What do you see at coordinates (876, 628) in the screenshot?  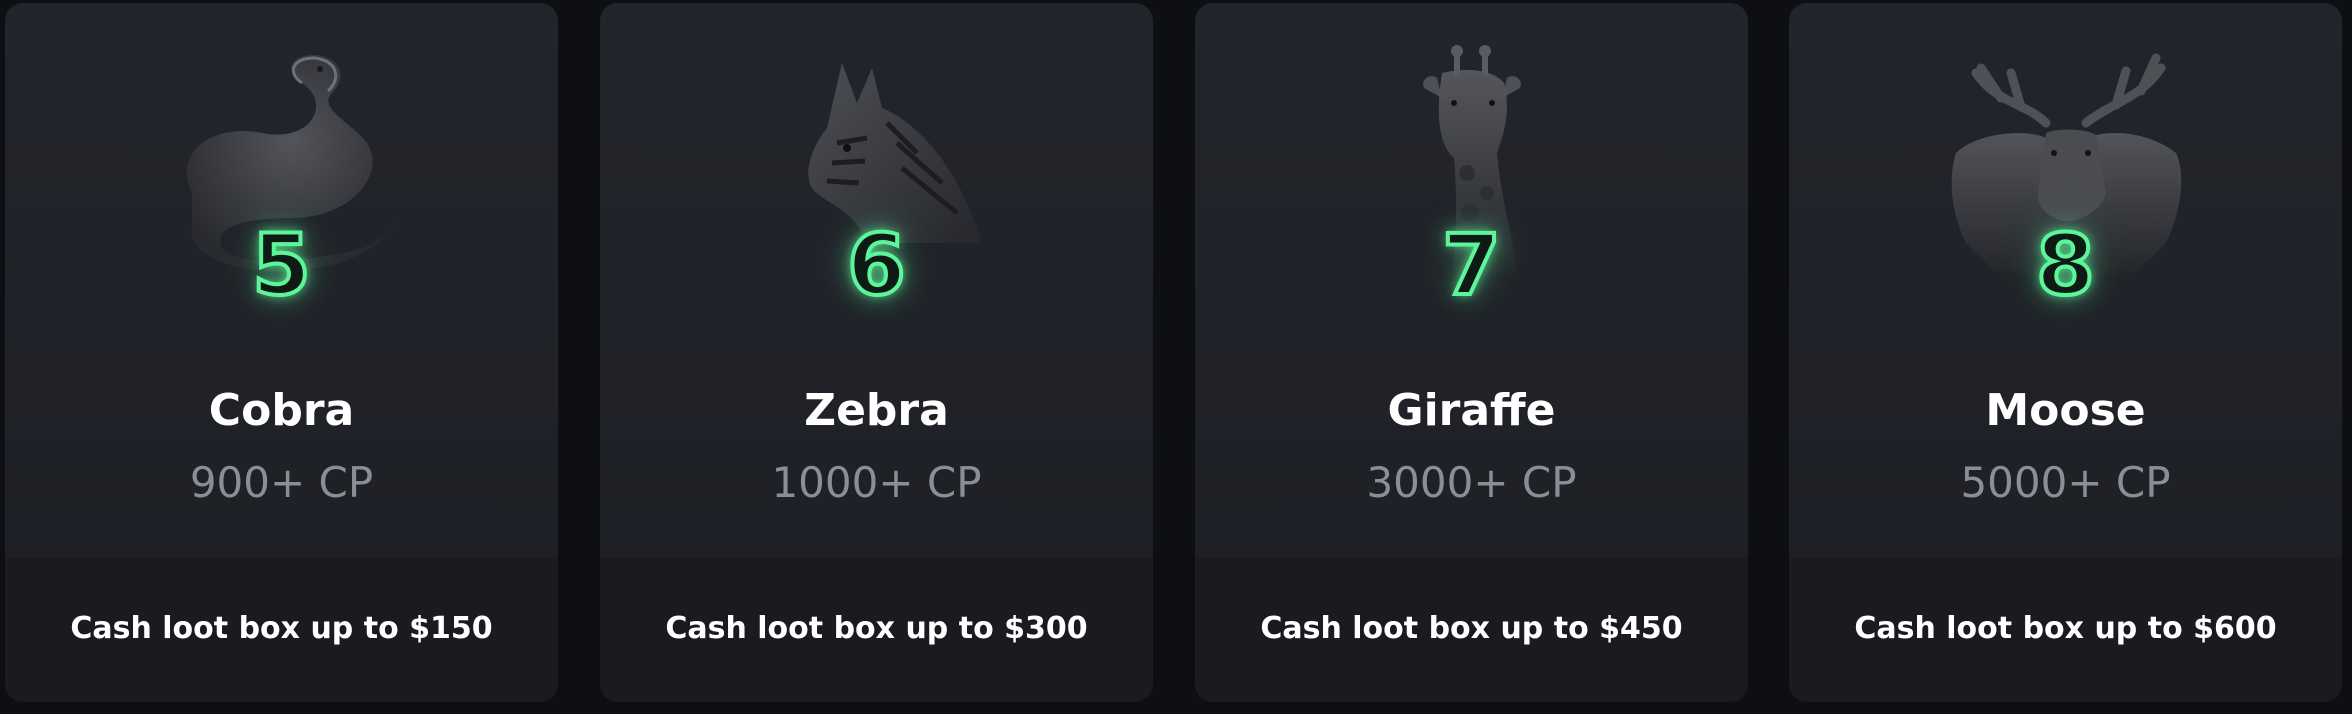 I see `rank-reward: Cash loot box up to $300` at bounding box center [876, 628].